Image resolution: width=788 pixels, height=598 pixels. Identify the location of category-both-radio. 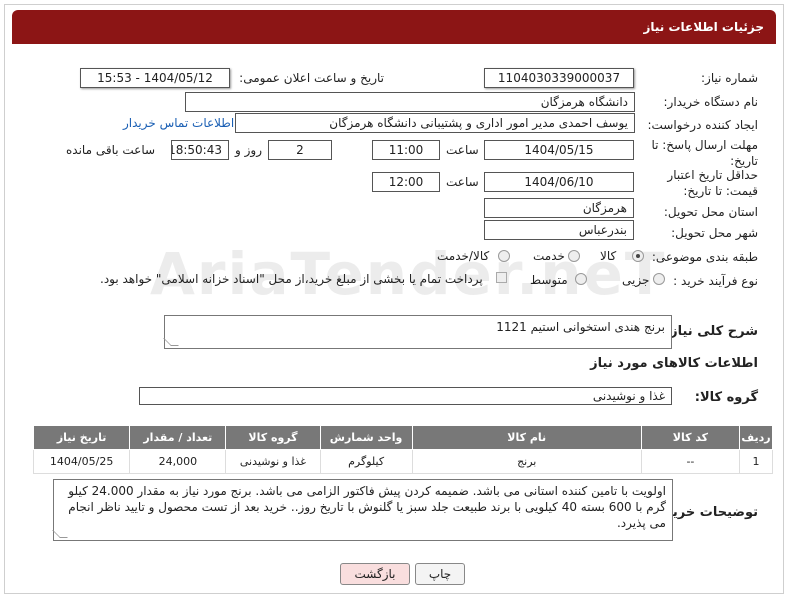
(504, 256).